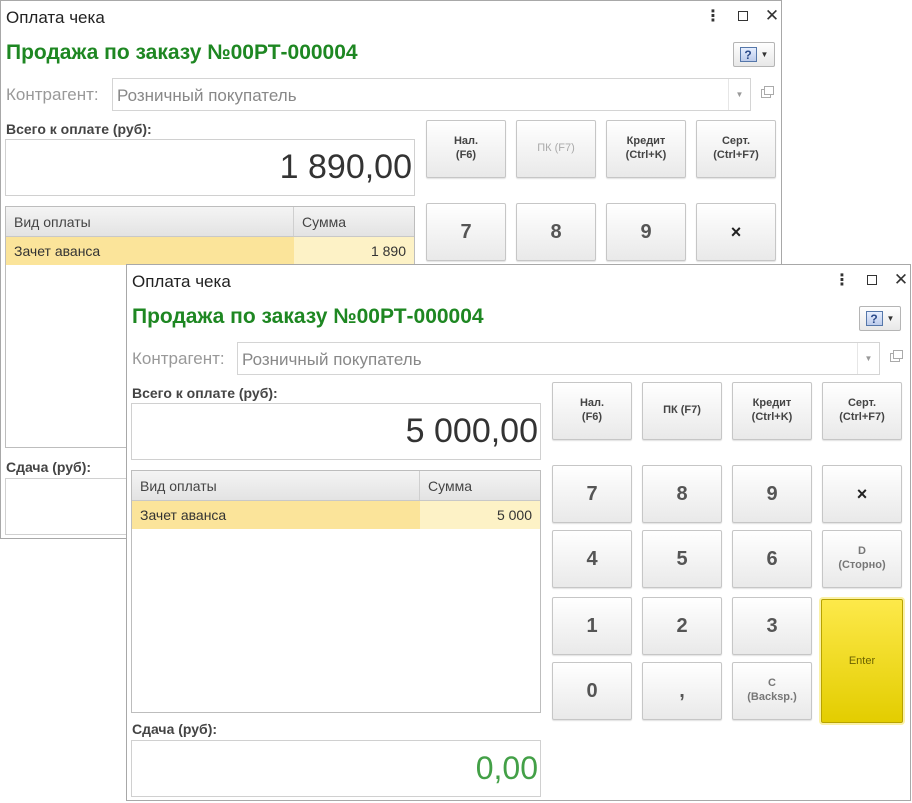  What do you see at coordinates (772, 559) in the screenshot?
I see `keypad-6-button: 6` at bounding box center [772, 559].